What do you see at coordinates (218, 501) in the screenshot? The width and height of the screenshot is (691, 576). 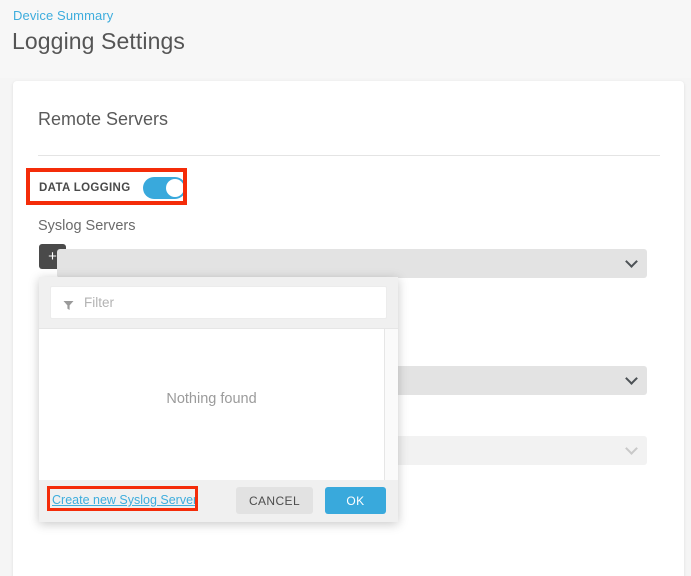 I see `popup-footer: Create new Syslog Server CANCEL OK` at bounding box center [218, 501].